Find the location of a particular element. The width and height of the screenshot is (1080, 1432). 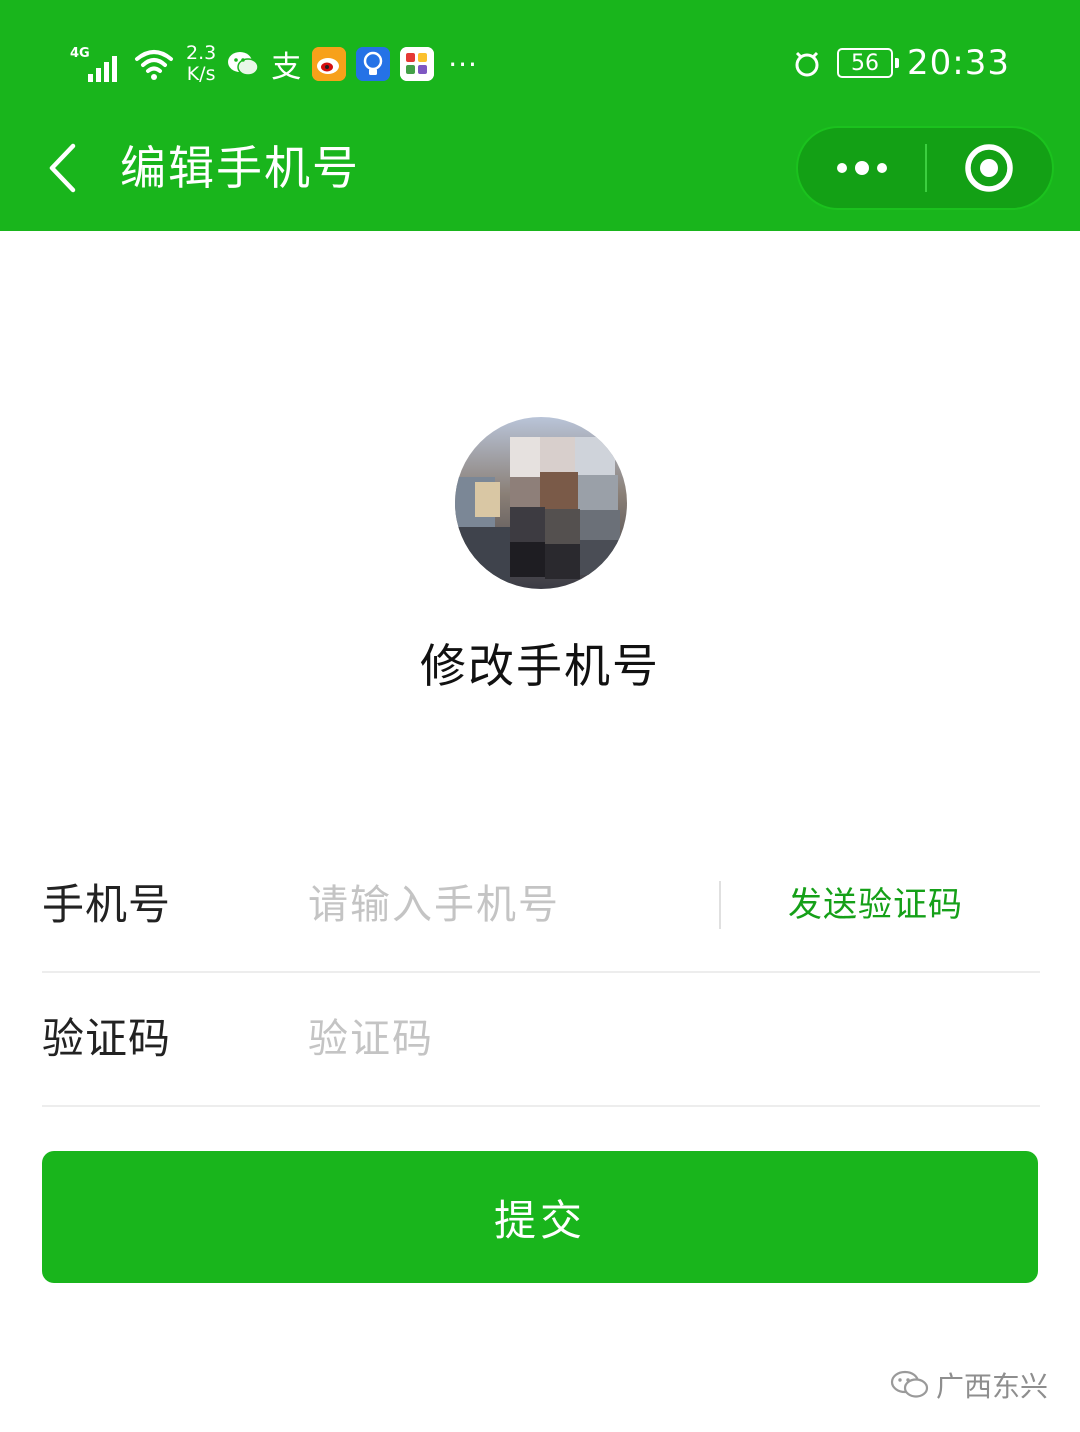

submit-button: 提交 is located at coordinates (540, 1217).